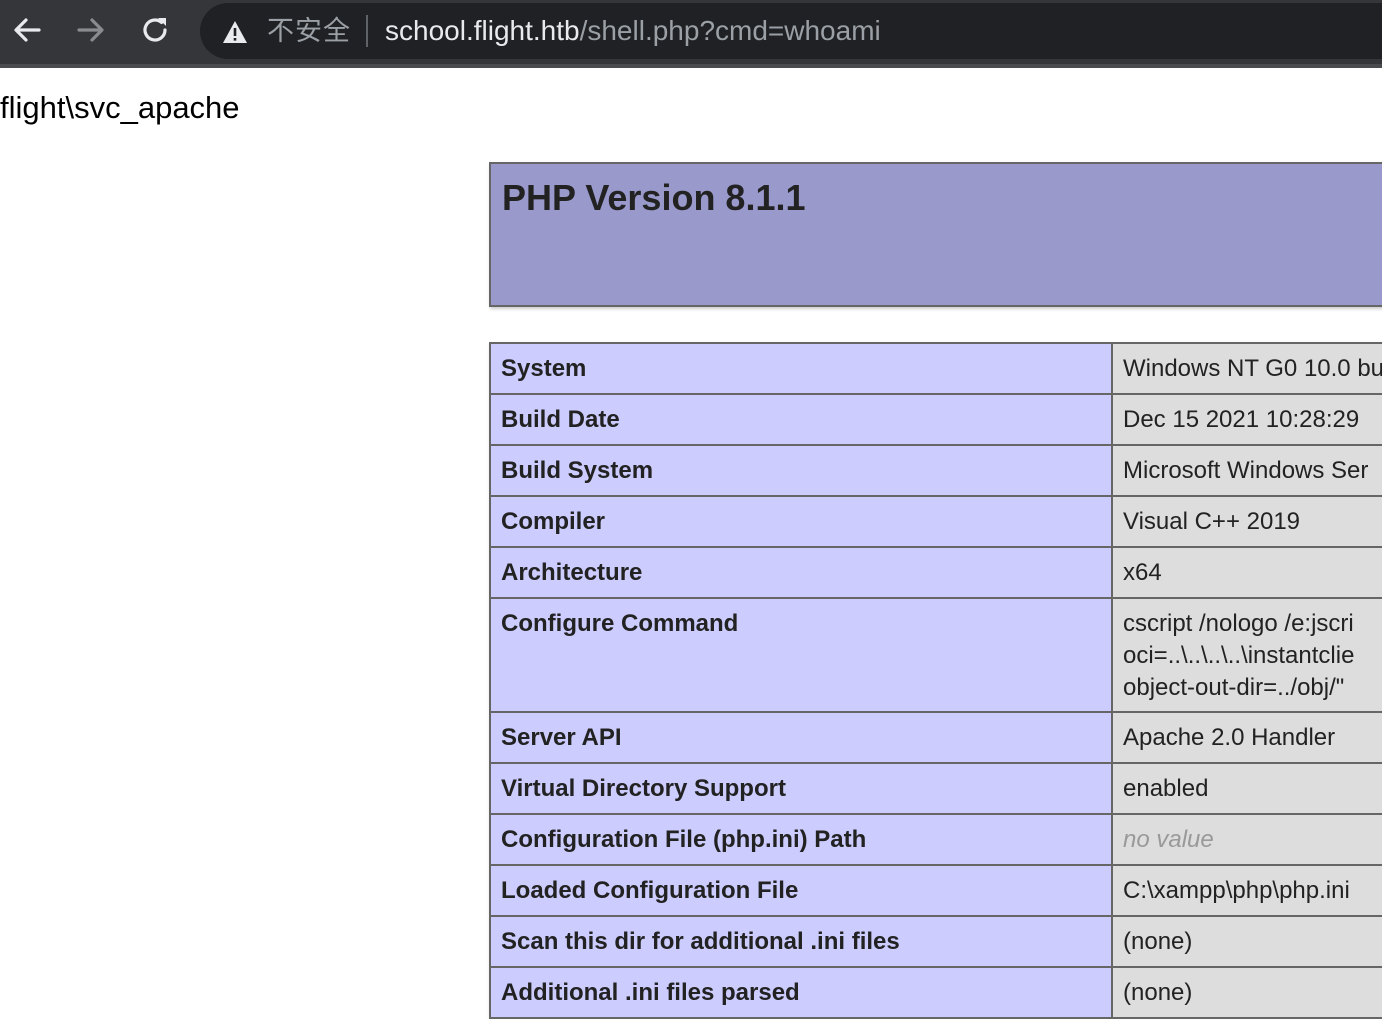 Image resolution: width=1382 pixels, height=1019 pixels. What do you see at coordinates (1238, 623) in the screenshot?
I see `row-value-line: cscript /nologo /e:jscri` at bounding box center [1238, 623].